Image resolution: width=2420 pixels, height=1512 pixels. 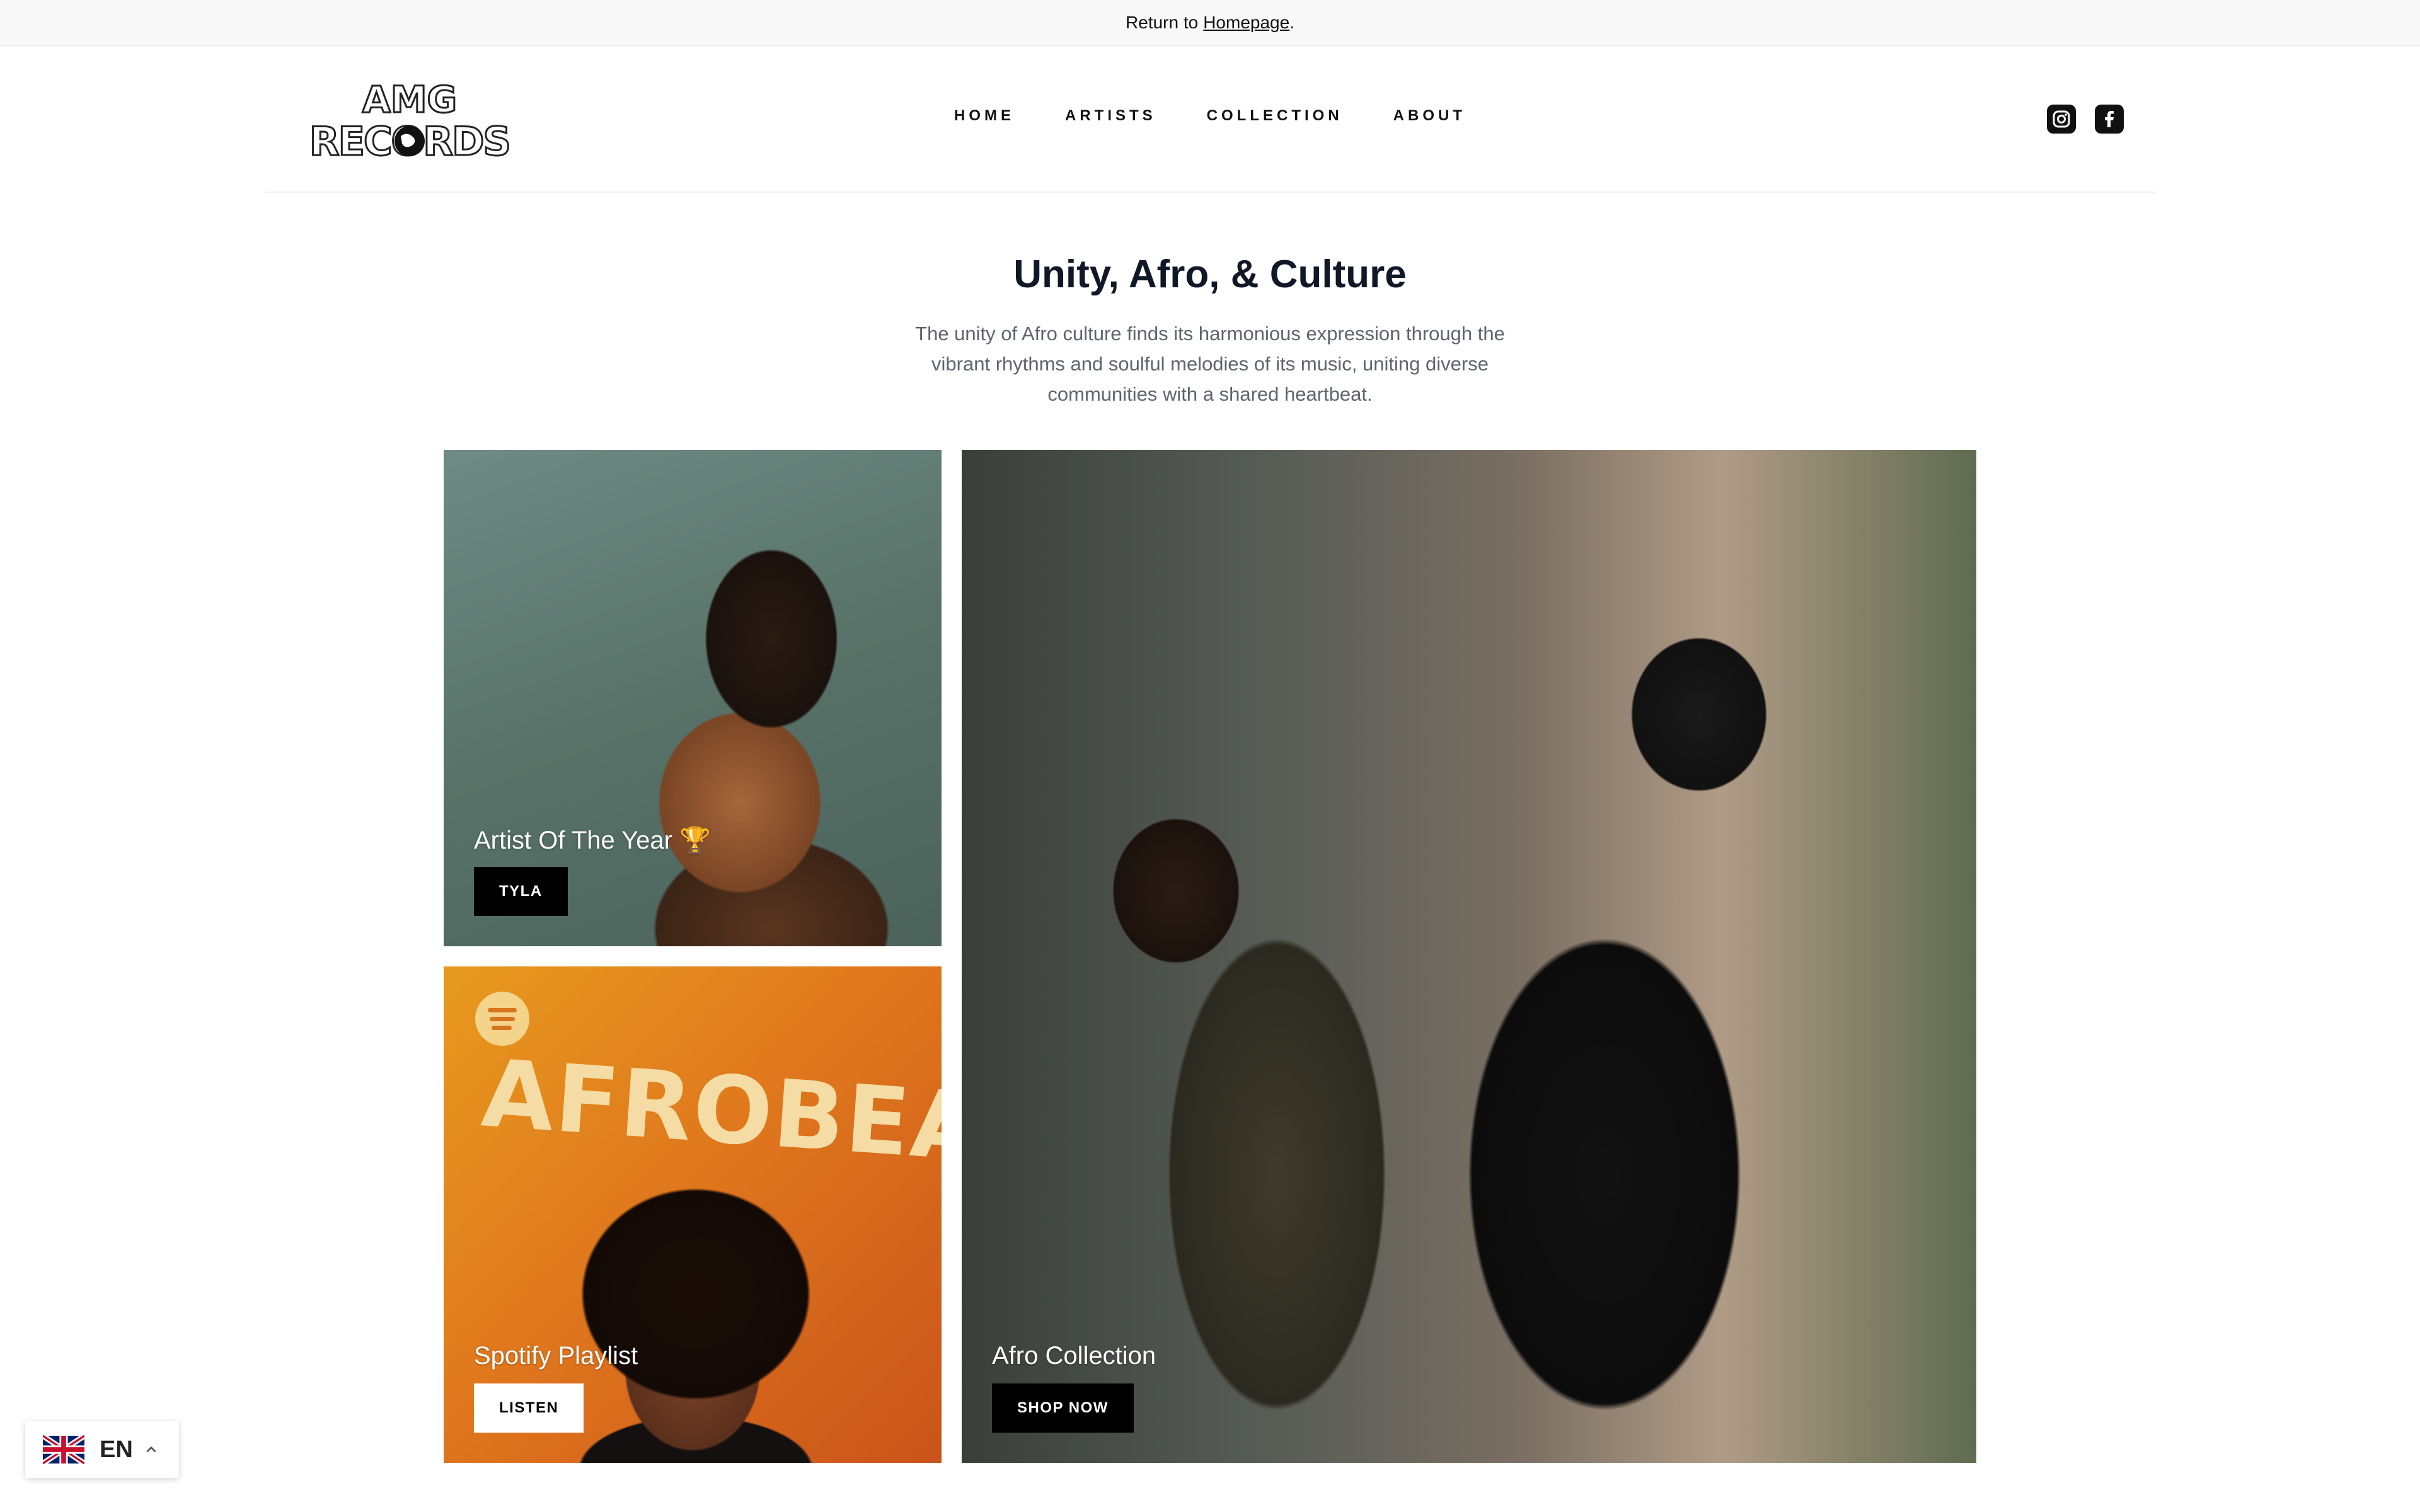 What do you see at coordinates (693, 1214) in the screenshot?
I see `spotify-playlist-tile: AFROBEATS Spotify Playlist LISTEN` at bounding box center [693, 1214].